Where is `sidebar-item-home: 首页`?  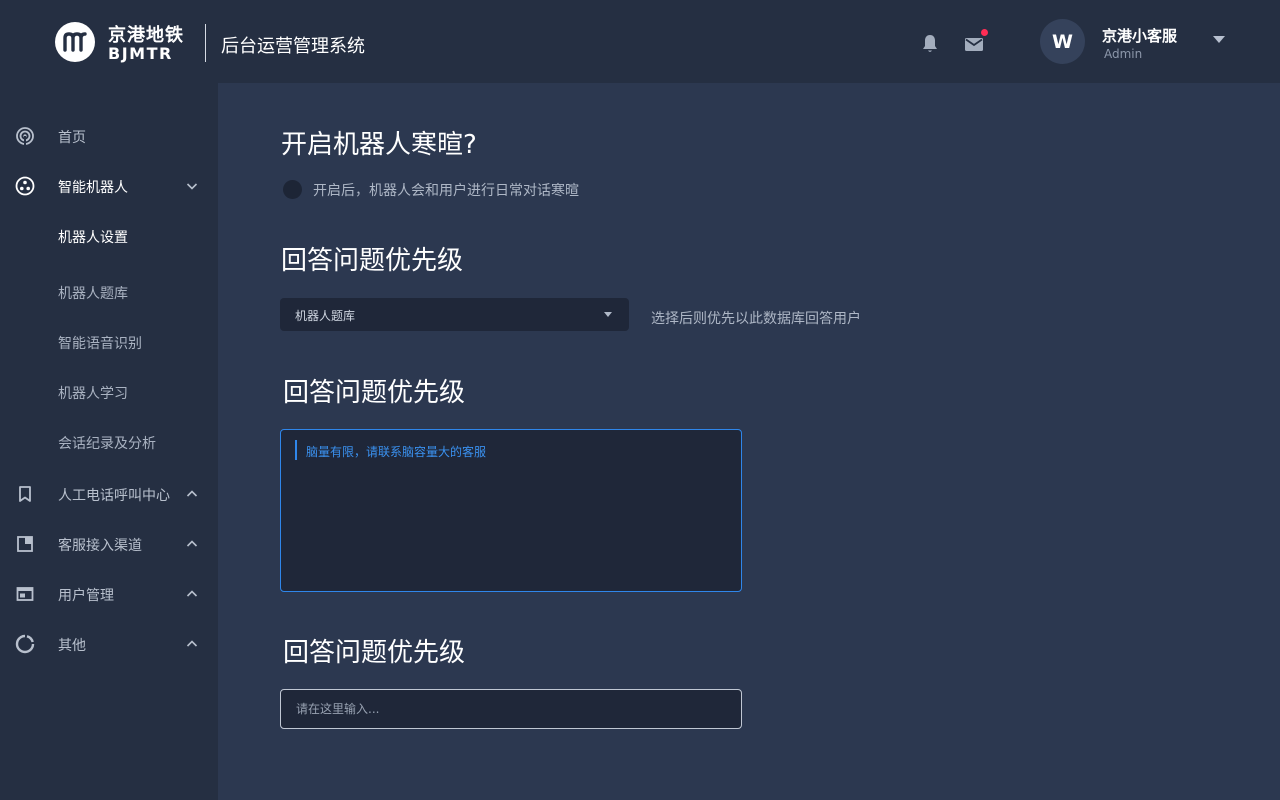 sidebar-item-home: 首页 is located at coordinates (109, 136).